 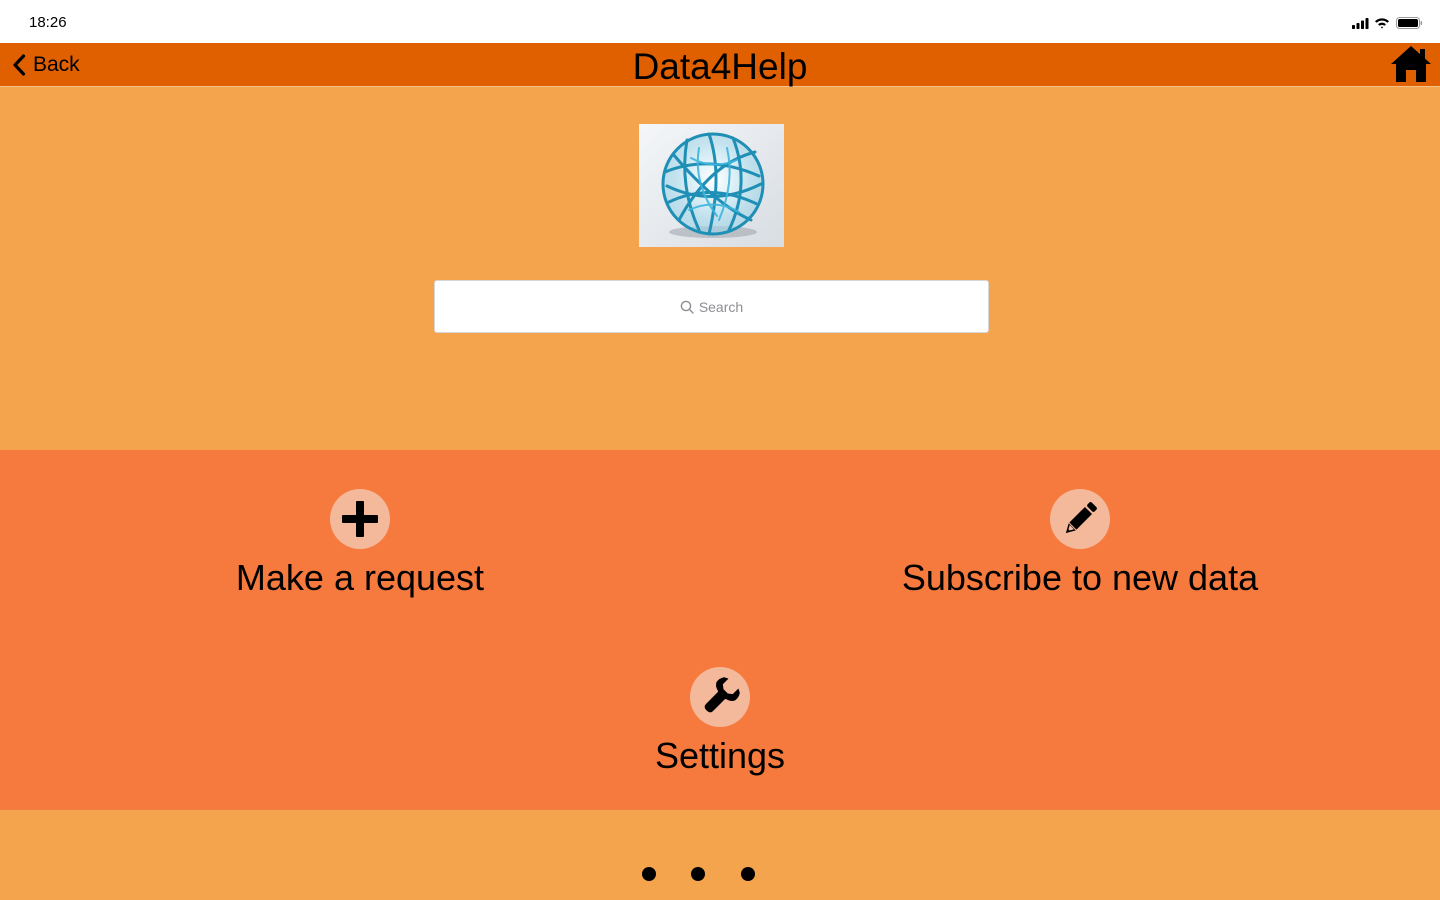 What do you see at coordinates (1360, 23) in the screenshot?
I see `signal-icon` at bounding box center [1360, 23].